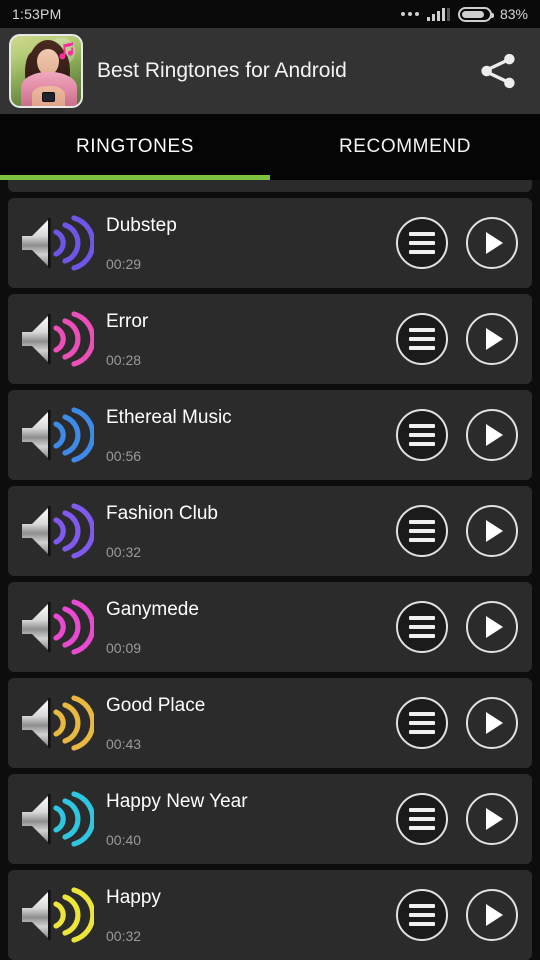 This screenshot has height=960, width=540. Describe the element at coordinates (124, 359) in the screenshot. I see `ringtone-duration: 00:28` at that location.